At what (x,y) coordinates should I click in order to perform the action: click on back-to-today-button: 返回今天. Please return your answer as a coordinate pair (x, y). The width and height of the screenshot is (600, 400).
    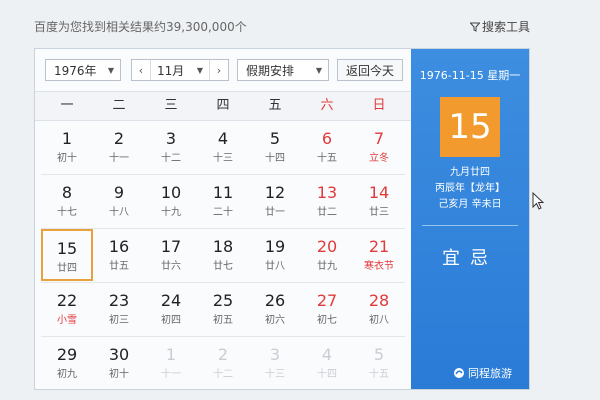
    Looking at the image, I should click on (370, 70).